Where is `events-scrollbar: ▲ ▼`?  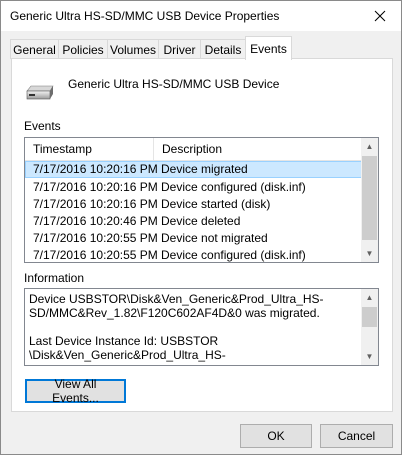
events-scrollbar: ▲ ▼ is located at coordinates (369, 200).